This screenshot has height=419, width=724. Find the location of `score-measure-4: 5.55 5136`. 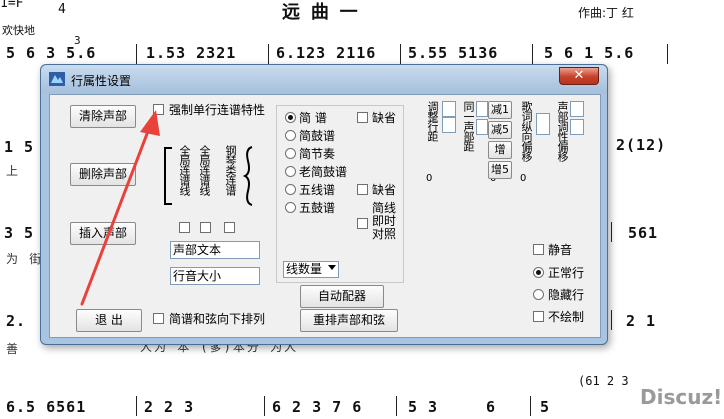

score-measure-4: 5.55 5136 is located at coordinates (453, 53).